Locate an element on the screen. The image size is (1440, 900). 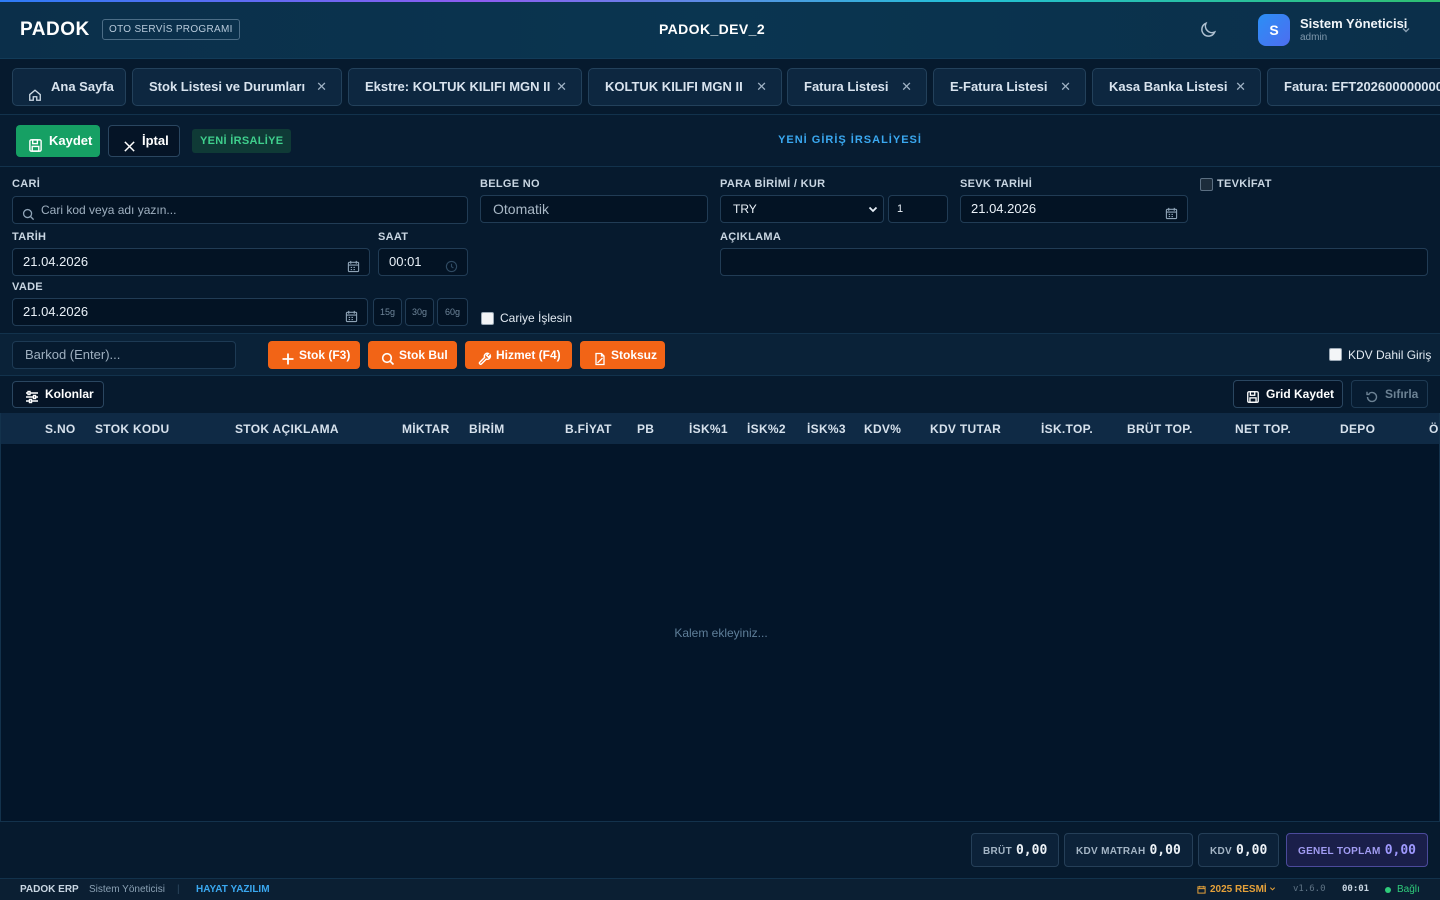
sliders-icon is located at coordinates (32, 396).